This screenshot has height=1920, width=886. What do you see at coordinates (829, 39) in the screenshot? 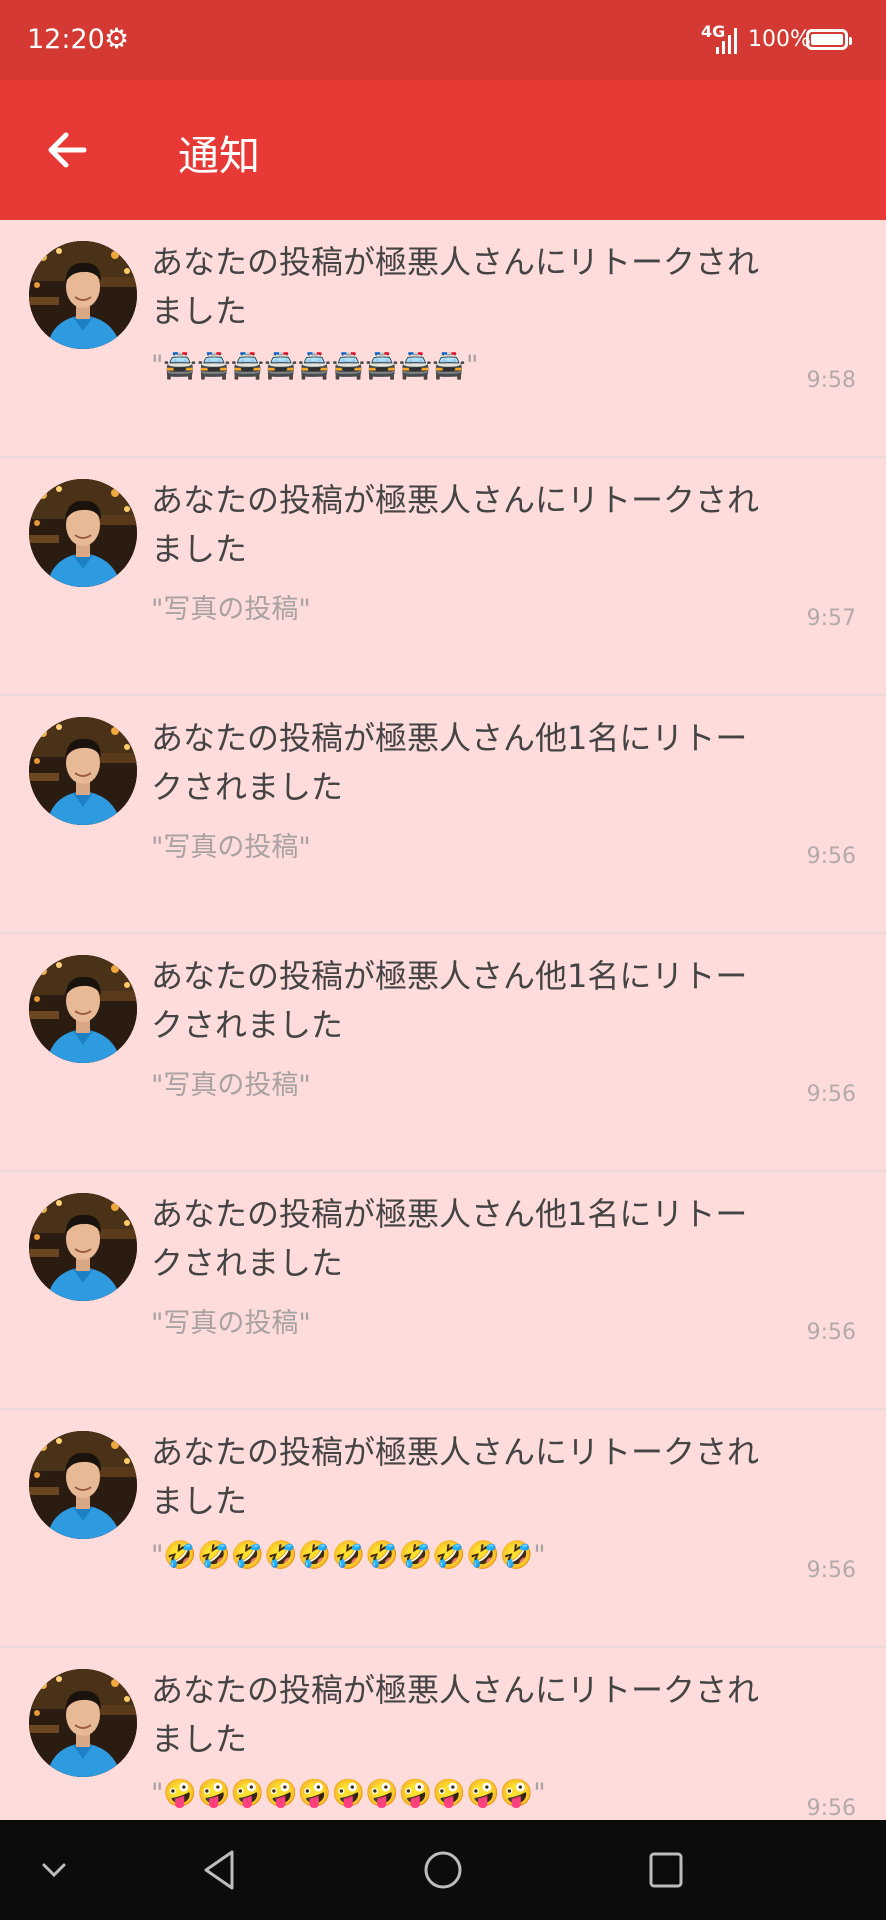
I see `battery-icon` at bounding box center [829, 39].